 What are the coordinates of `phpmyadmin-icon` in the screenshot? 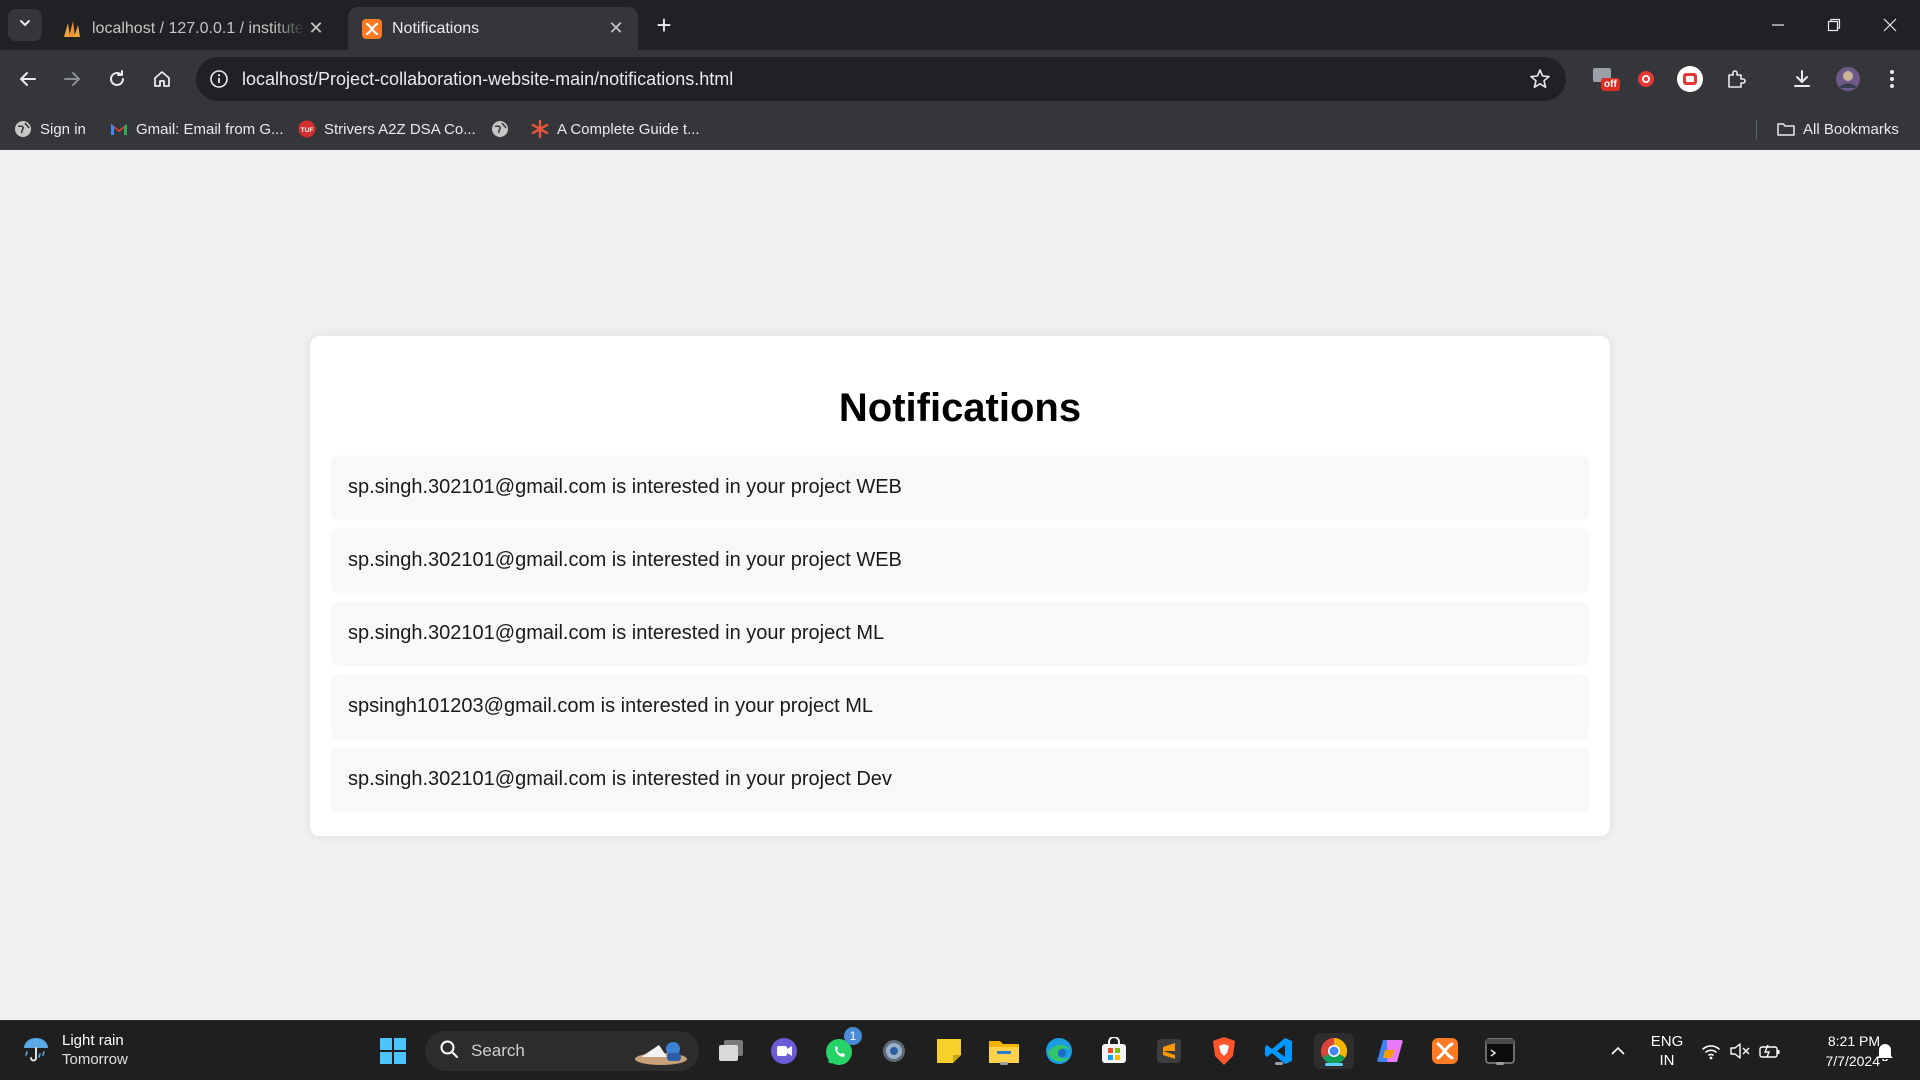 It's located at (72, 29).